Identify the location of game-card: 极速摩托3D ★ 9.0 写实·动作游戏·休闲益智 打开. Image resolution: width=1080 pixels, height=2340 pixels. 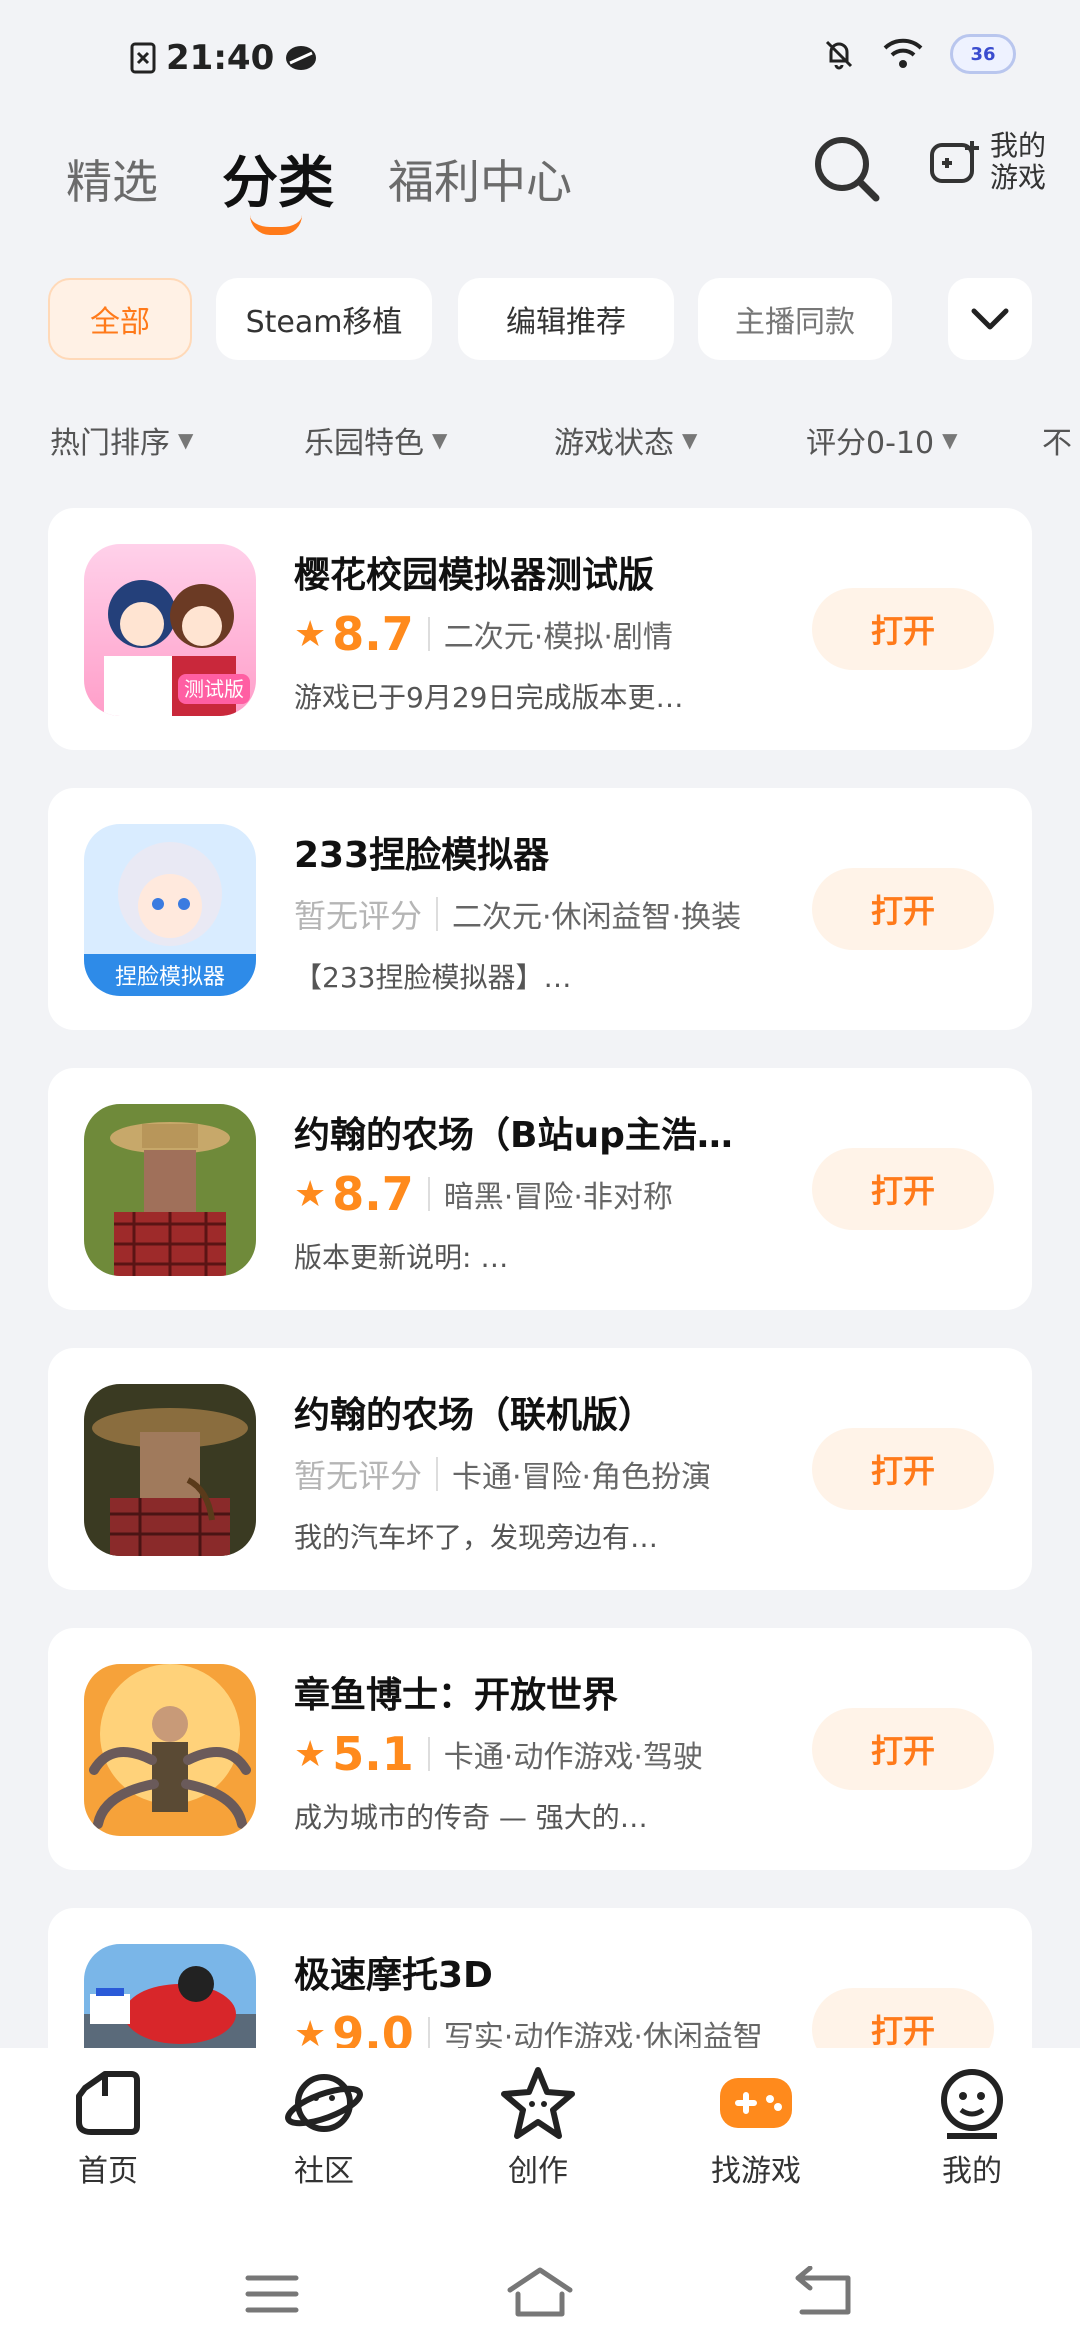
(540, 1978).